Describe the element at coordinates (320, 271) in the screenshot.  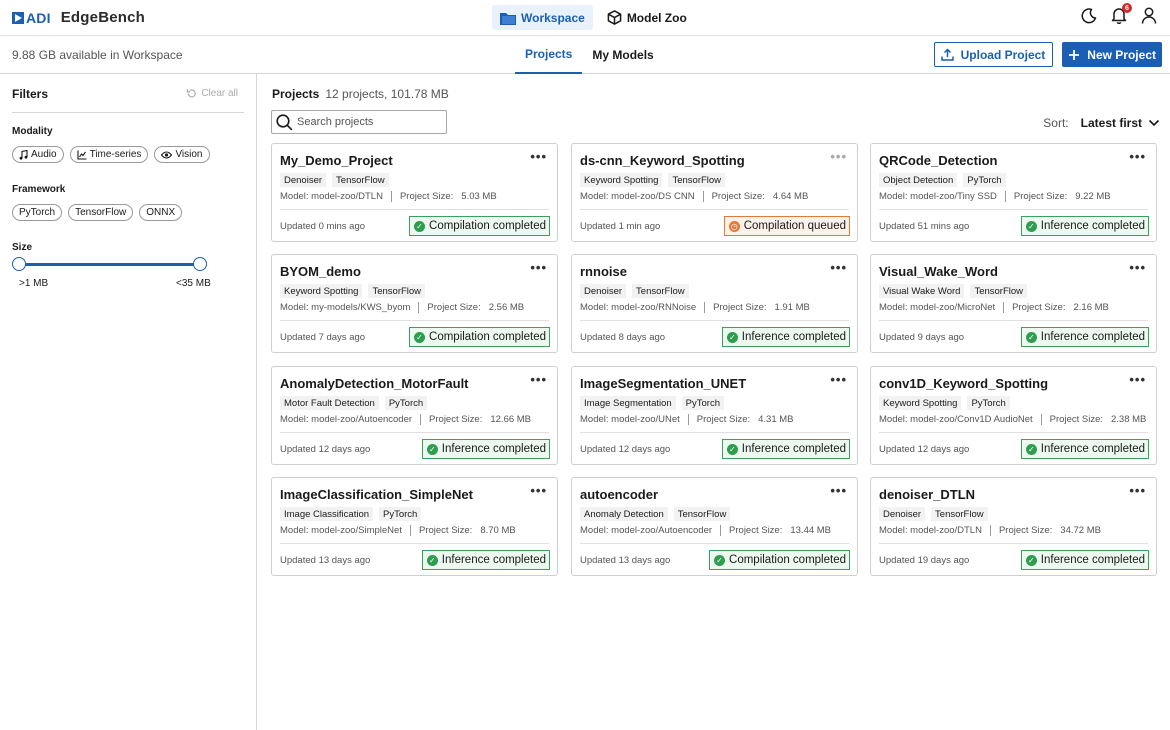
I see `project-name: BYOM_demo` at that location.